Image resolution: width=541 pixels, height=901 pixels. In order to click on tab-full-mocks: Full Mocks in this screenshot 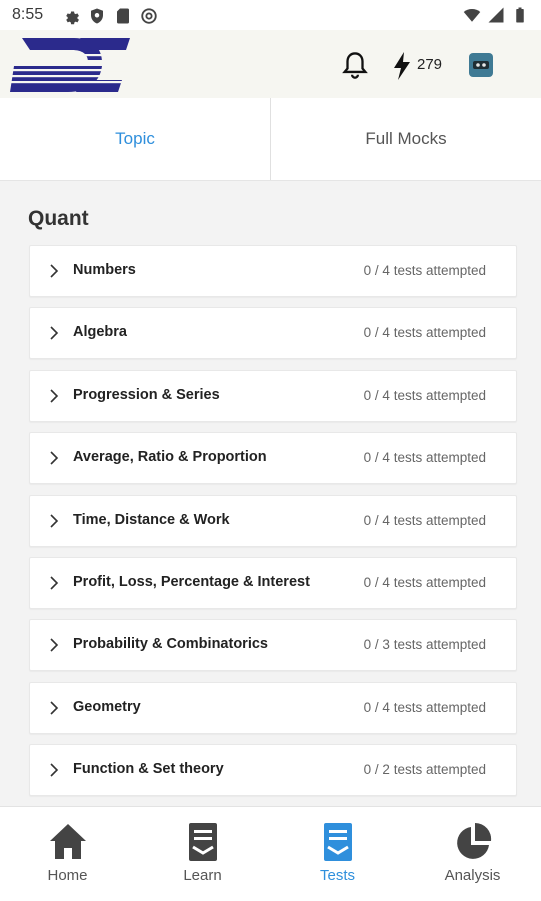, I will do `click(406, 139)`.